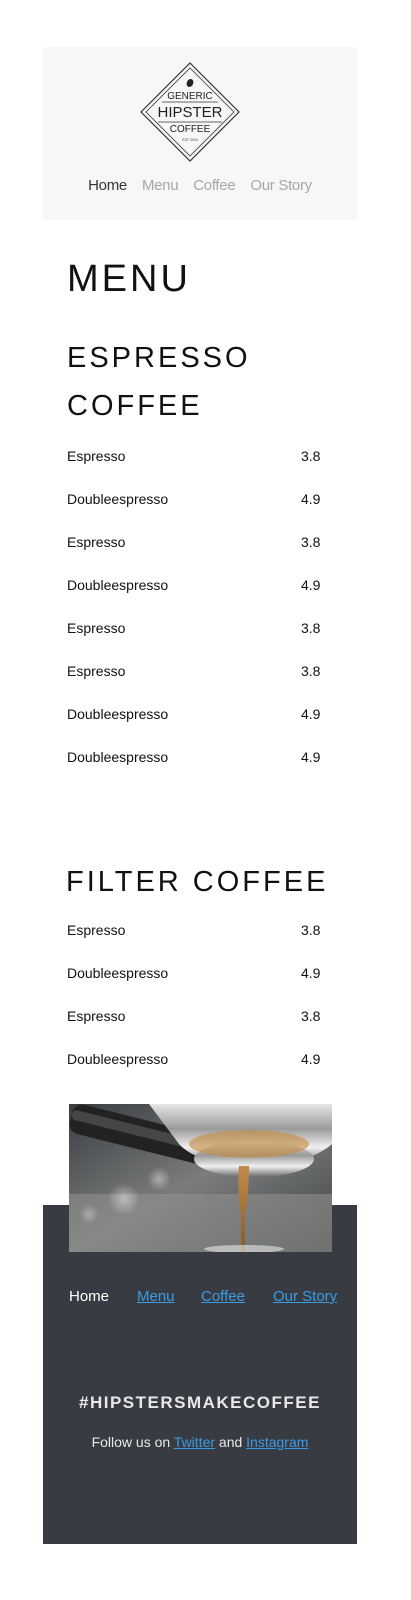 The image size is (411, 1600). Describe the element at coordinates (231, 1442) in the screenshot. I see `follow-and: and` at that location.